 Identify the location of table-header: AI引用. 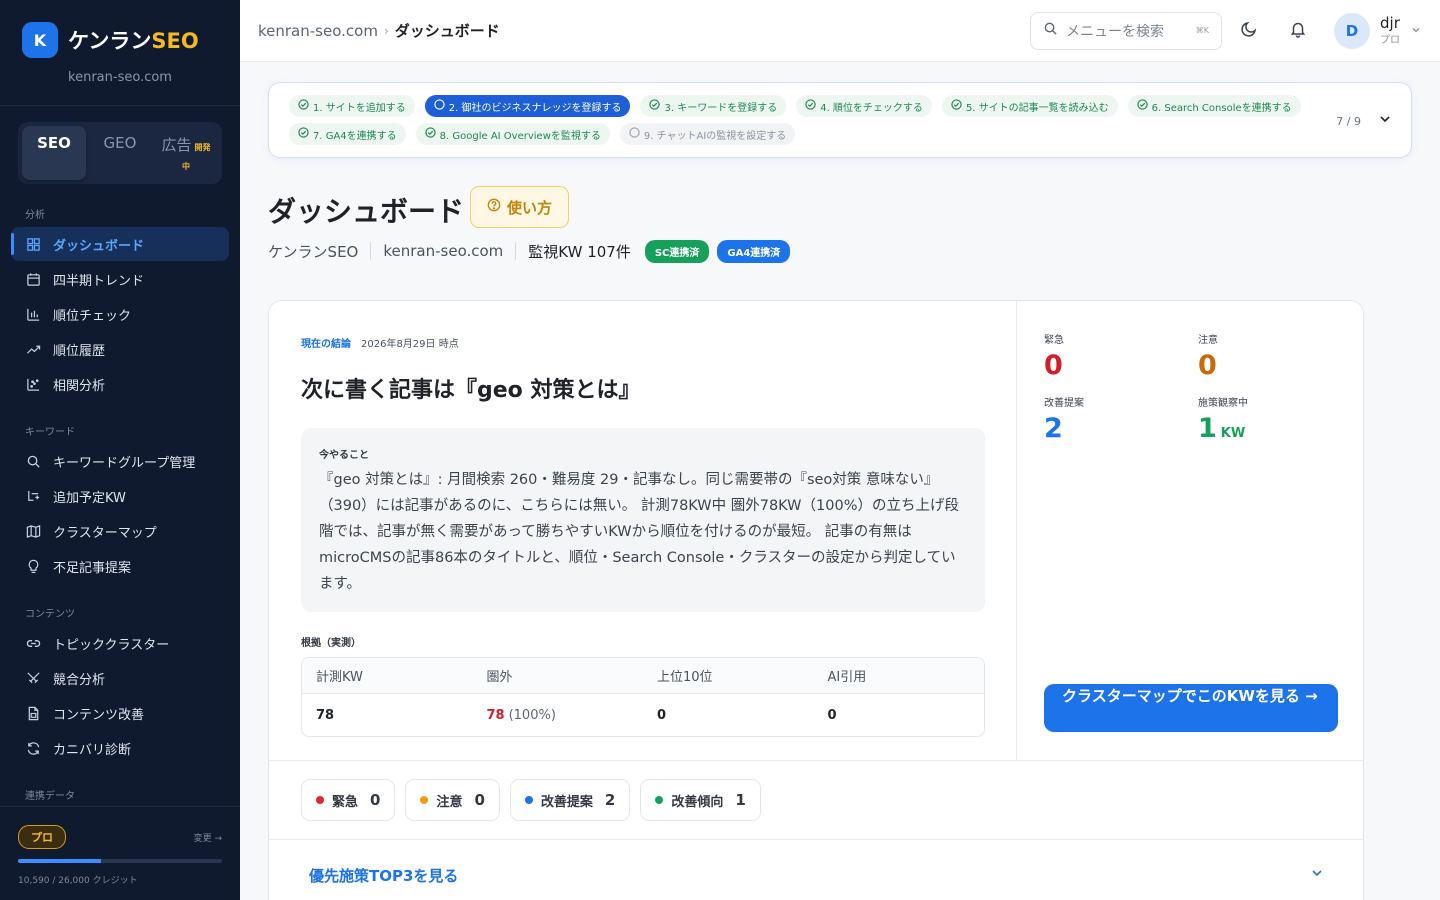
(847, 677).